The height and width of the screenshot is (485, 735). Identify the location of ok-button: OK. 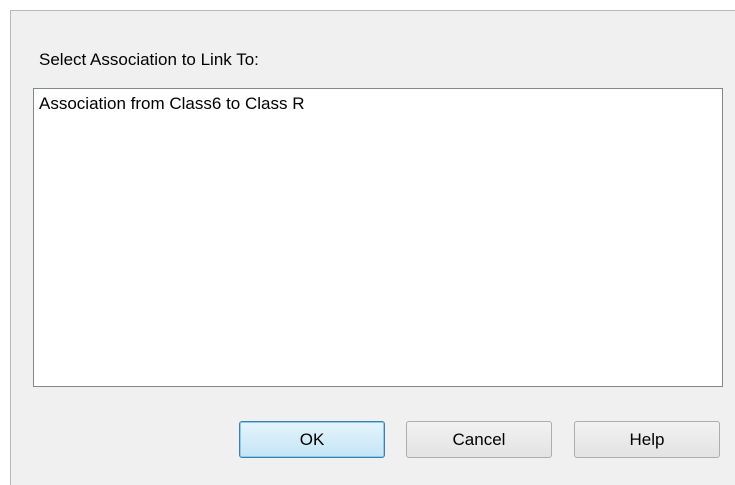
(312, 439).